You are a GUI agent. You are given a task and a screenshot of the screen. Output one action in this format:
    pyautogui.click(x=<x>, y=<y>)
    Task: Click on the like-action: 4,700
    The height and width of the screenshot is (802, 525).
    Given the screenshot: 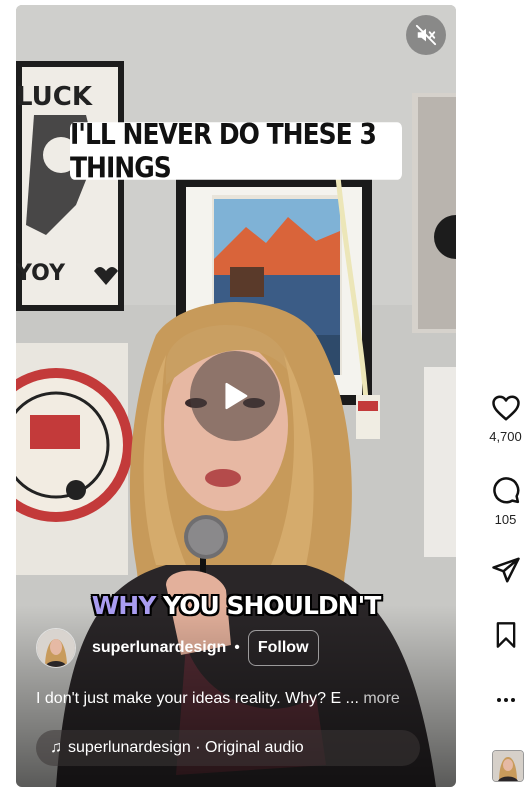 What is the action you would take?
    pyautogui.click(x=505, y=419)
    